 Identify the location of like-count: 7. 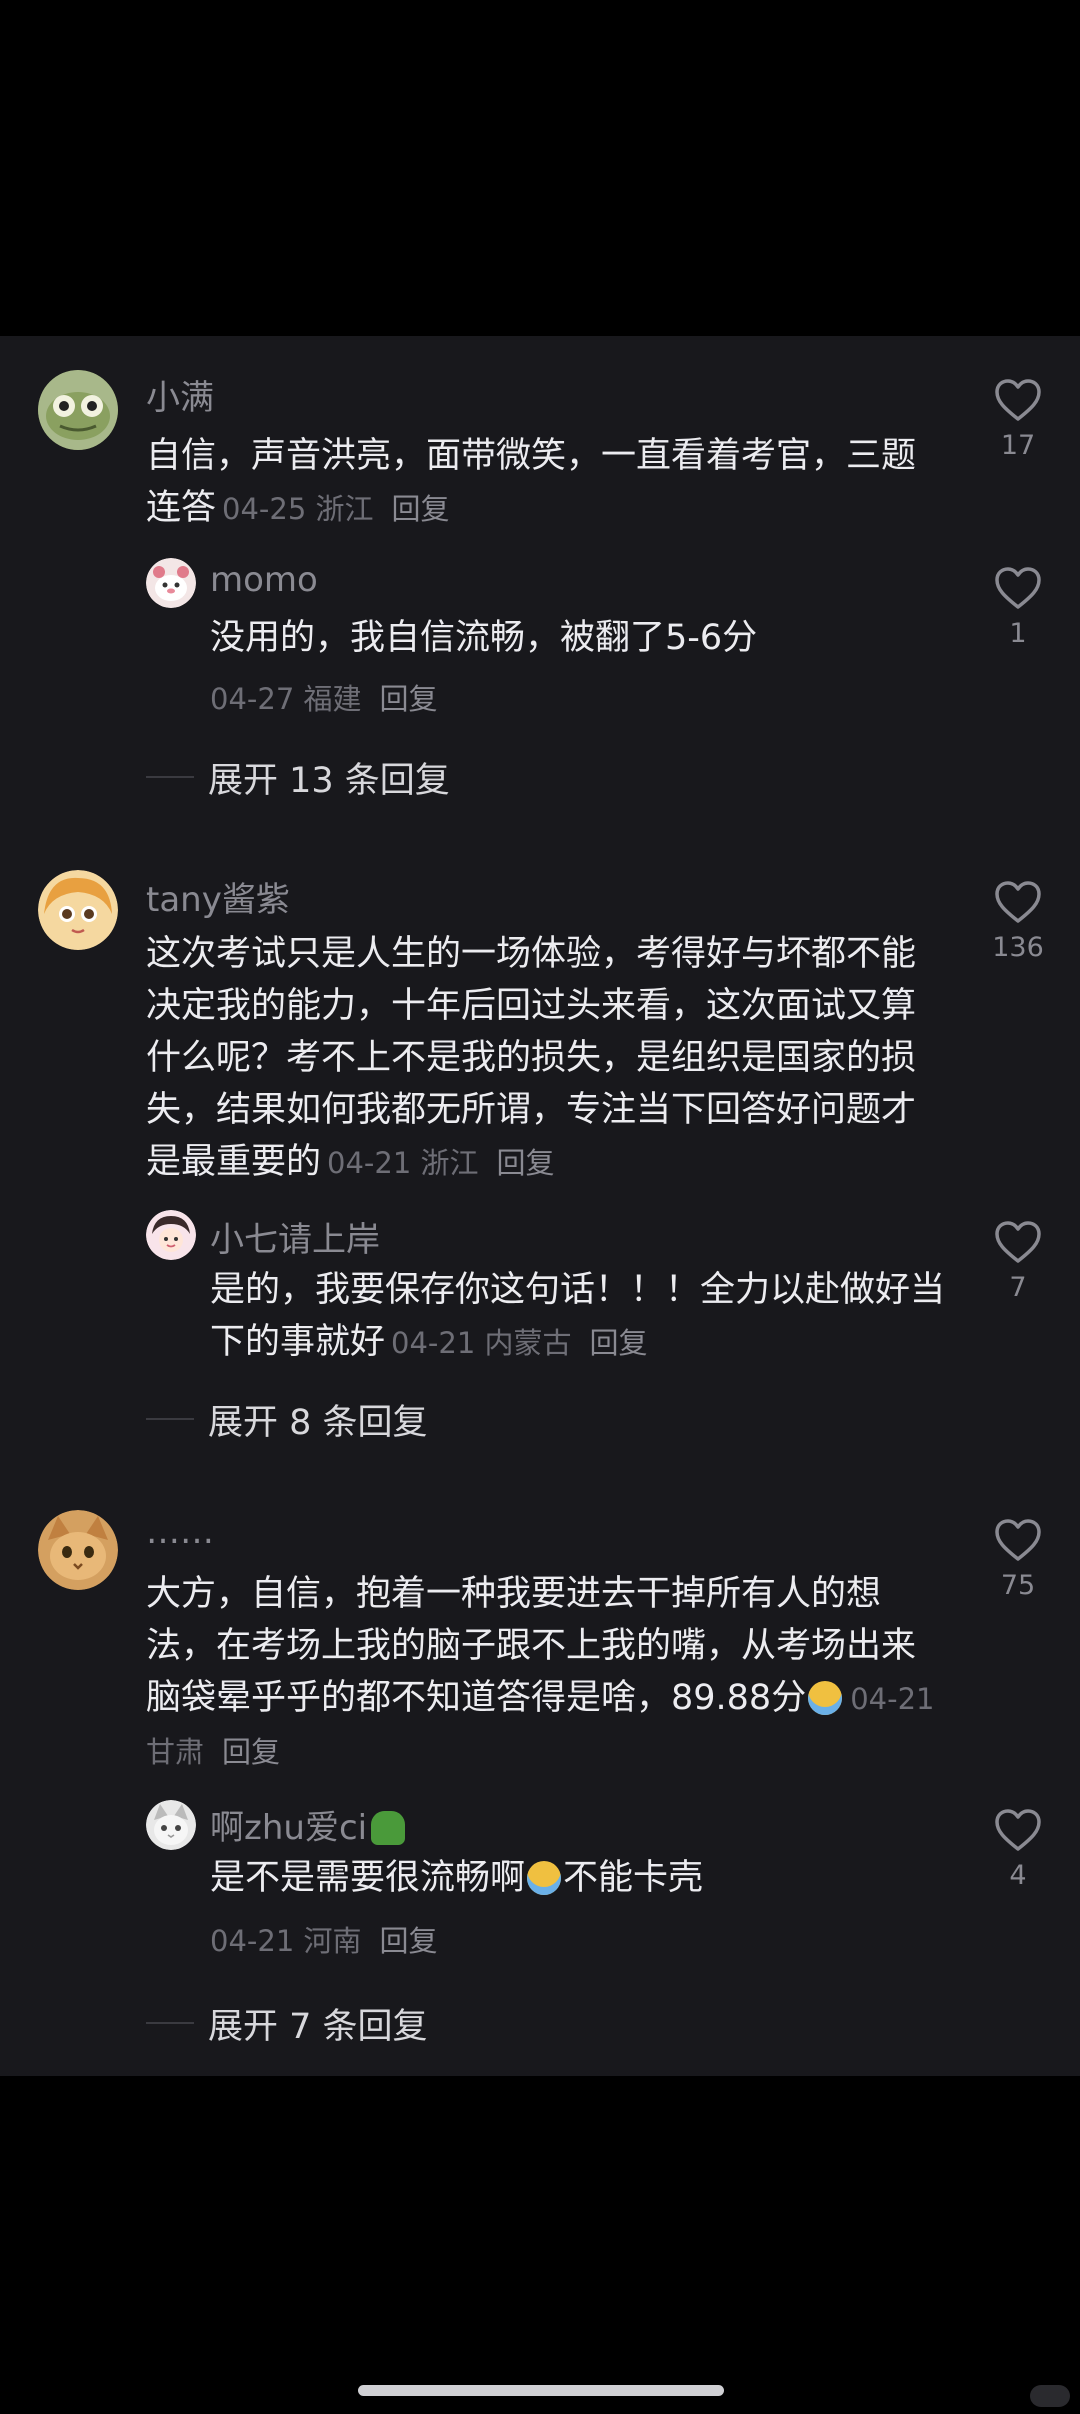
(1018, 1287).